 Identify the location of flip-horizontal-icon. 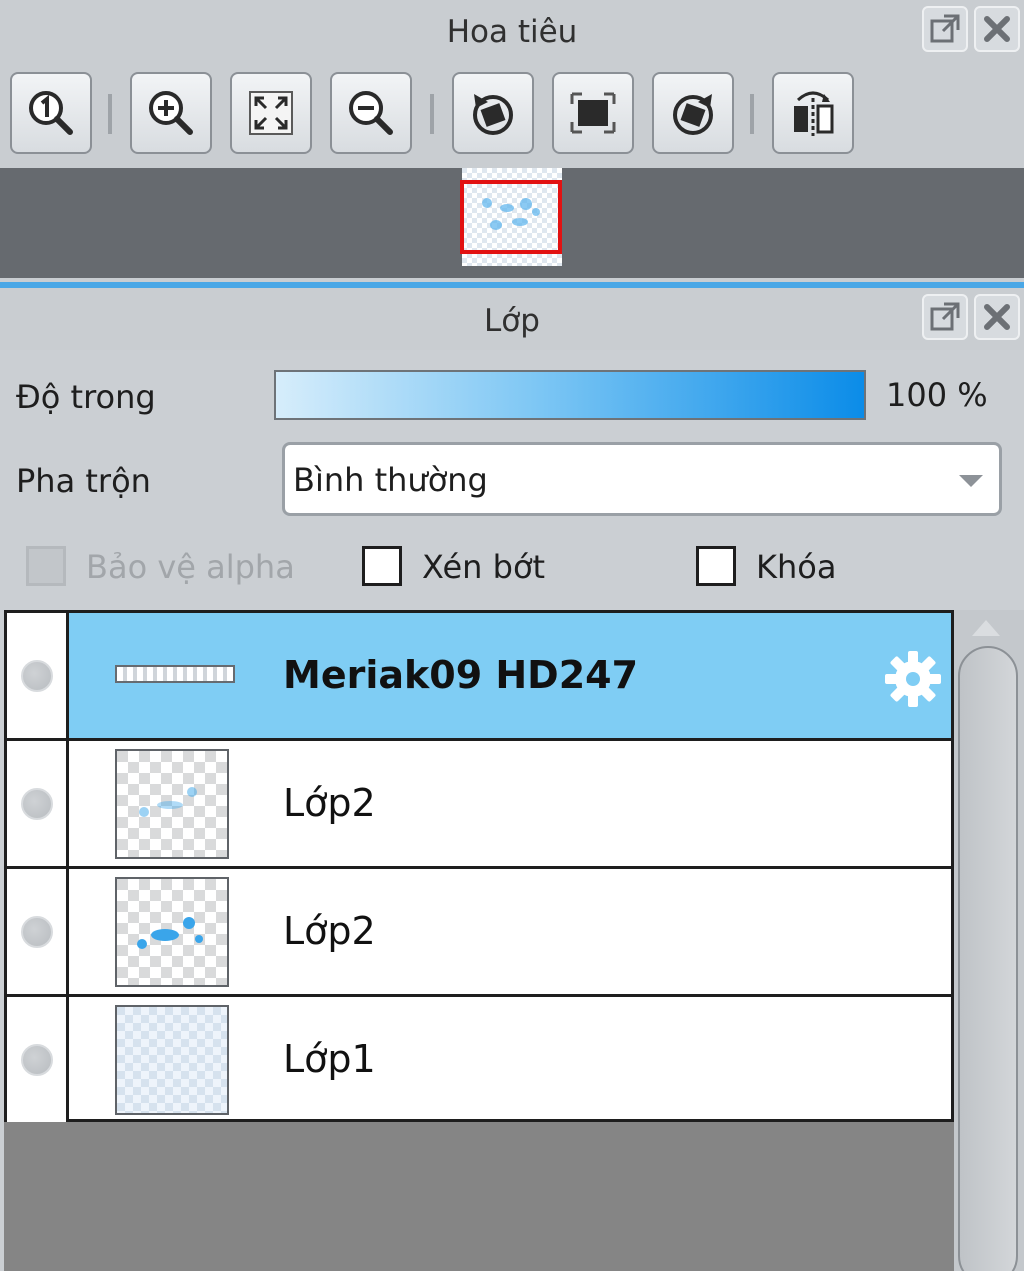
(814, 113).